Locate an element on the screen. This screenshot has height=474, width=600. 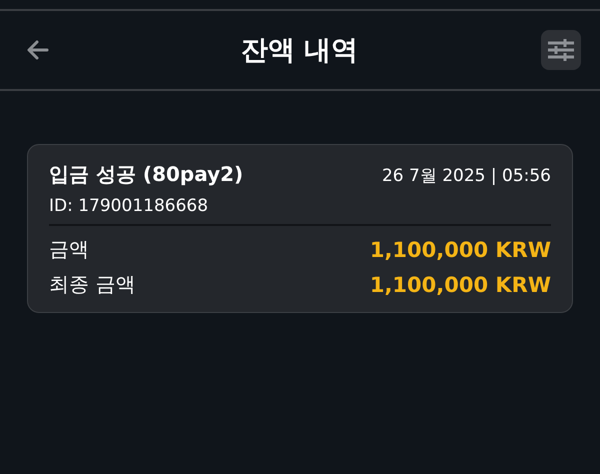
transaction-title: 입금 성공 (80pay2) is located at coordinates (146, 174).